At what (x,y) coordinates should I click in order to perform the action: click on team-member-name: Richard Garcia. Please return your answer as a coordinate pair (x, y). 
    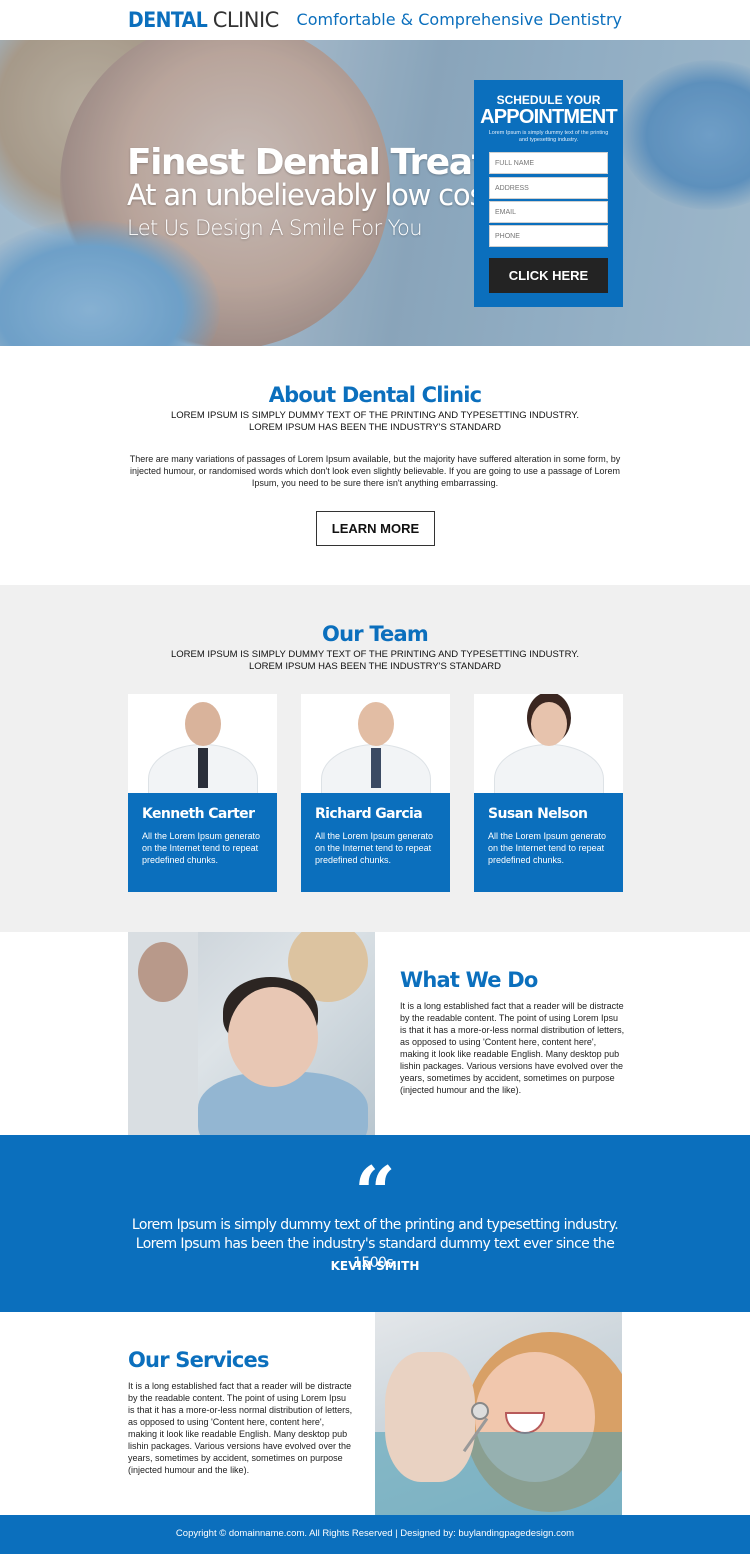
    Looking at the image, I should click on (369, 814).